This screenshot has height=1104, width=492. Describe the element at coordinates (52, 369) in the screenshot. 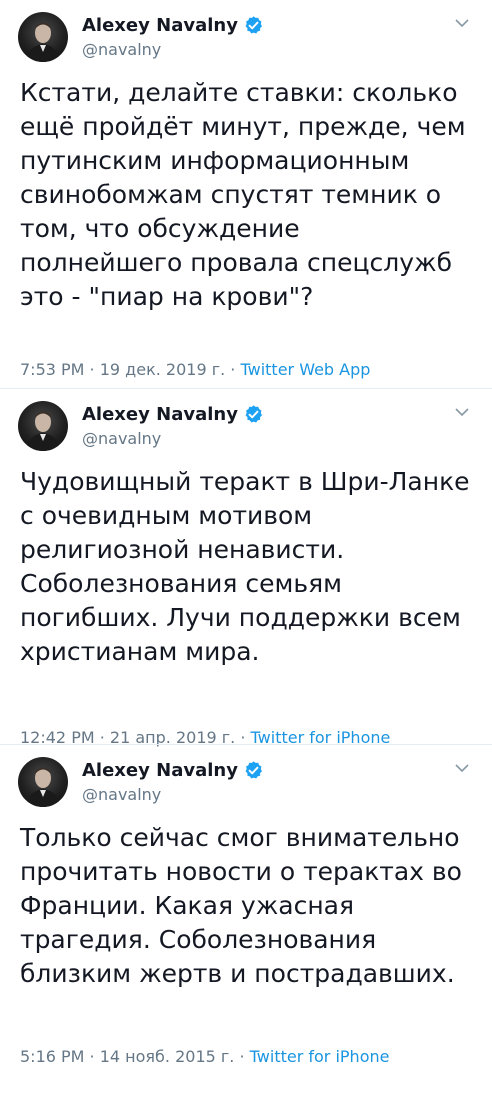

I see `tweet-time: 7:53 PM` at that location.